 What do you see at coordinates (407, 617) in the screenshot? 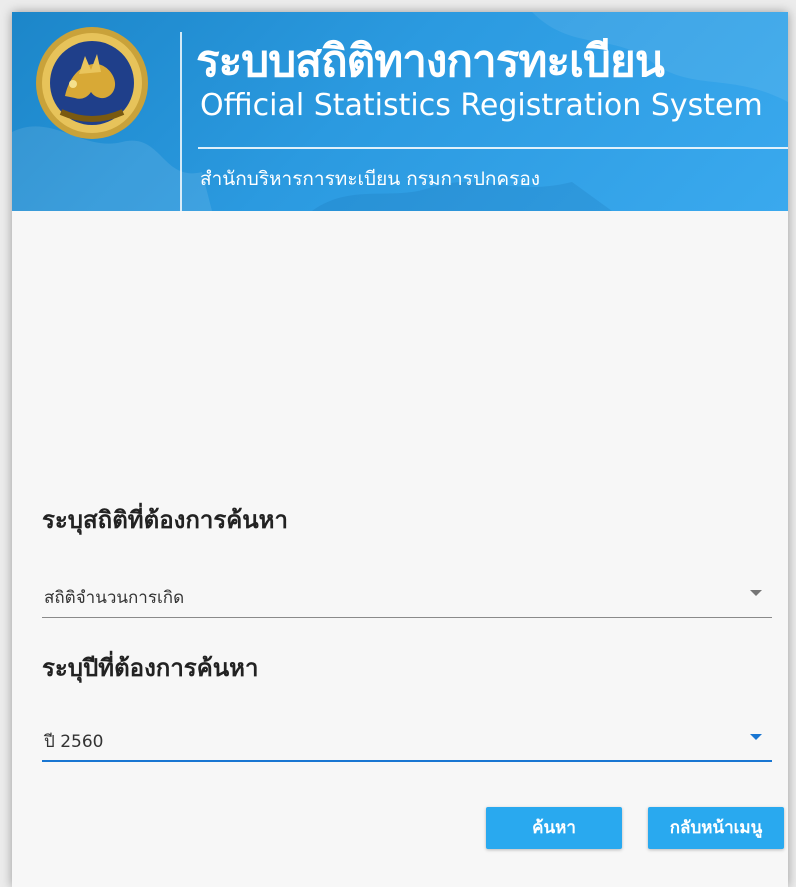
I see `select-underline` at bounding box center [407, 617].